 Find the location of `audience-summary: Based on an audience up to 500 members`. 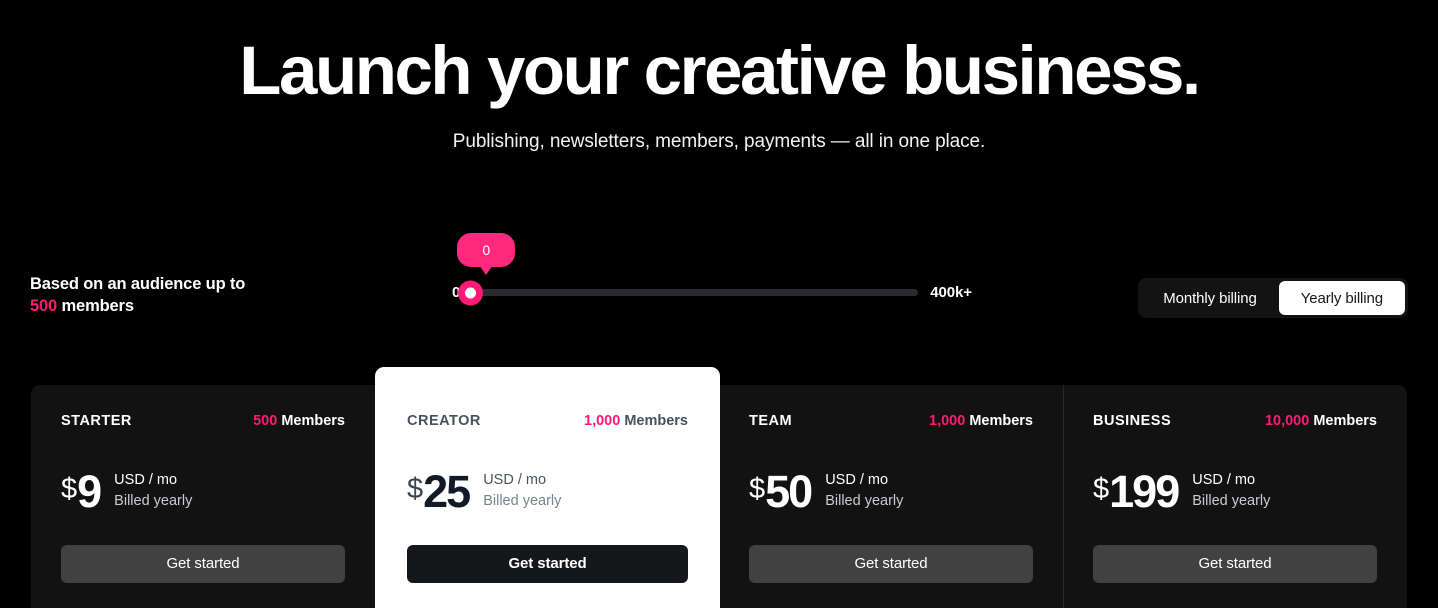

audience-summary: Based on an audience up to 500 members is located at coordinates (137, 296).